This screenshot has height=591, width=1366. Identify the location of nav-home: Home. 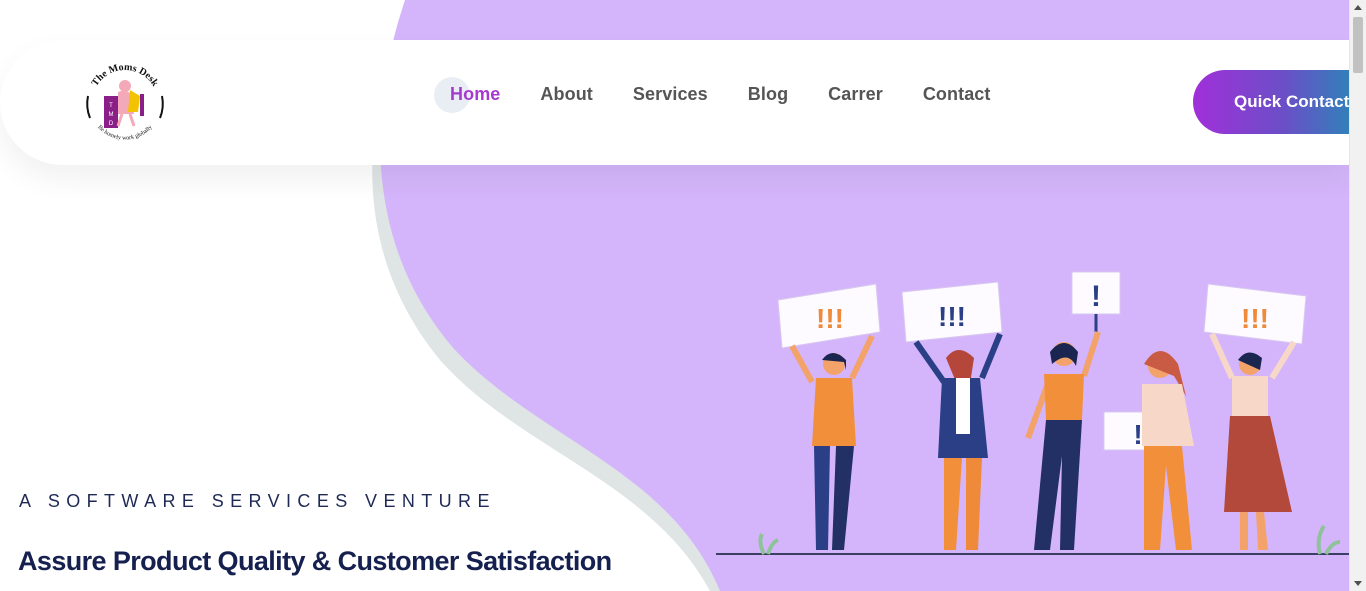
(467, 95).